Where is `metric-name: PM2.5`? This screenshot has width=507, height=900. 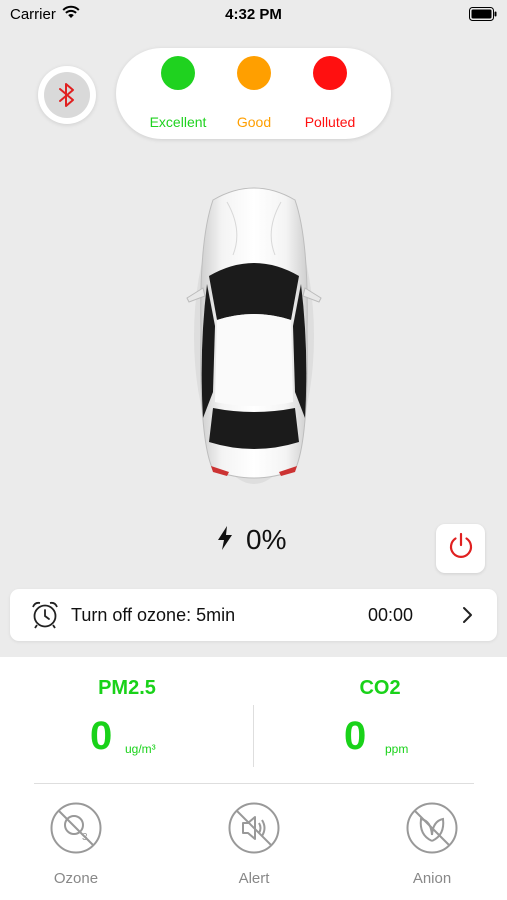
metric-name: PM2.5 is located at coordinates (127, 688).